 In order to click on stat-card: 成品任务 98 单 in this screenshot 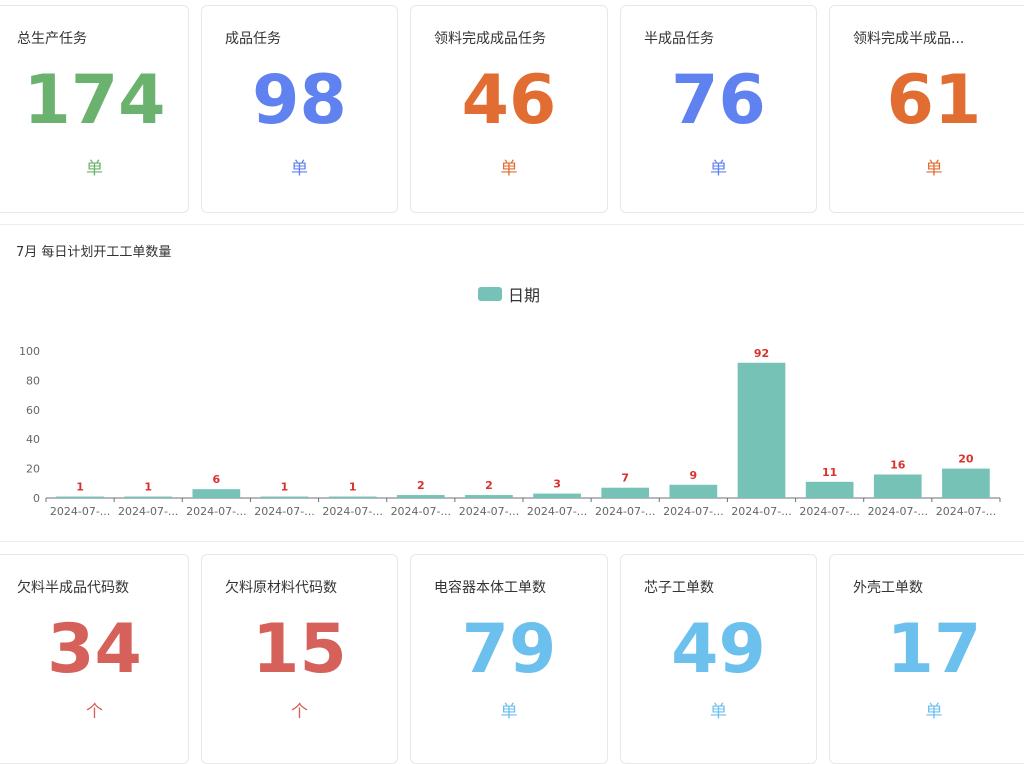, I will do `click(299, 109)`.